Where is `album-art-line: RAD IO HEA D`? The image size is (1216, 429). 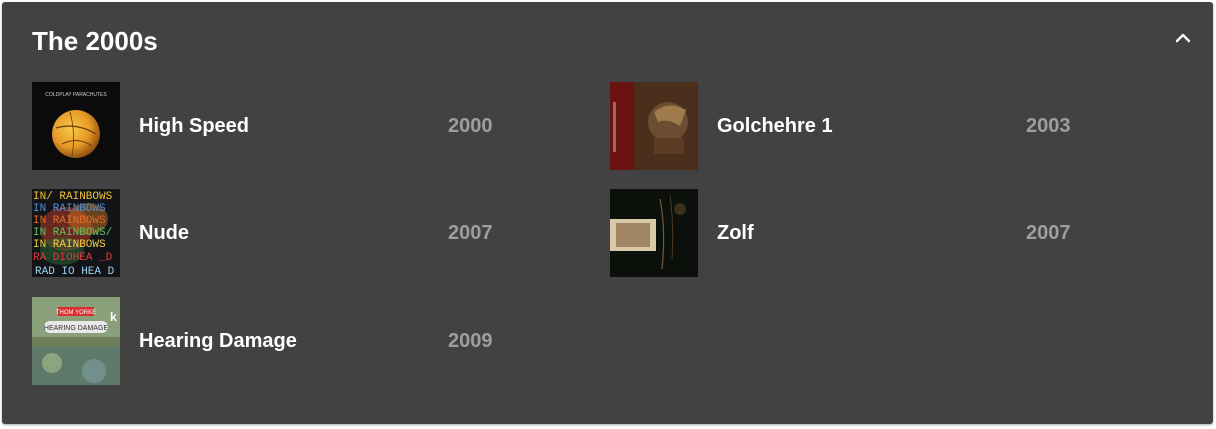
album-art-line: RAD IO HEA D is located at coordinates (75, 271).